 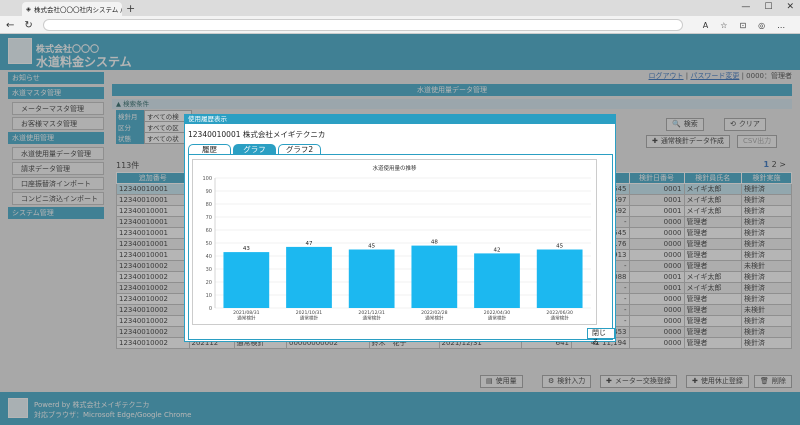 I want to click on new-tab-button: +, so click(x=130, y=8).